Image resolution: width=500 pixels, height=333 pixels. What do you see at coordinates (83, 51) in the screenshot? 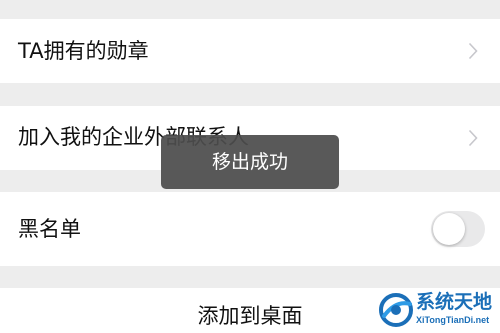
I see `badges-label: TA拥有的勋章` at bounding box center [83, 51].